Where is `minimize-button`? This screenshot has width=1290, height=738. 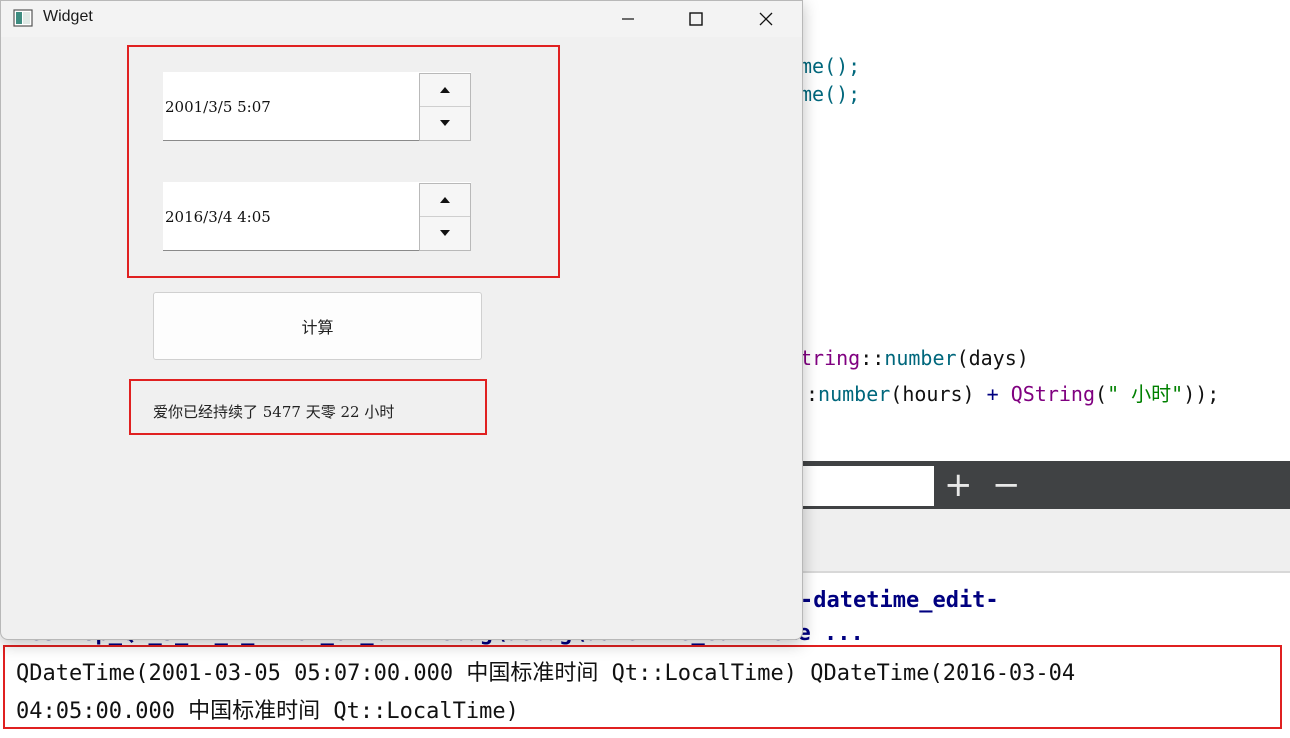 minimize-button is located at coordinates (628, 19).